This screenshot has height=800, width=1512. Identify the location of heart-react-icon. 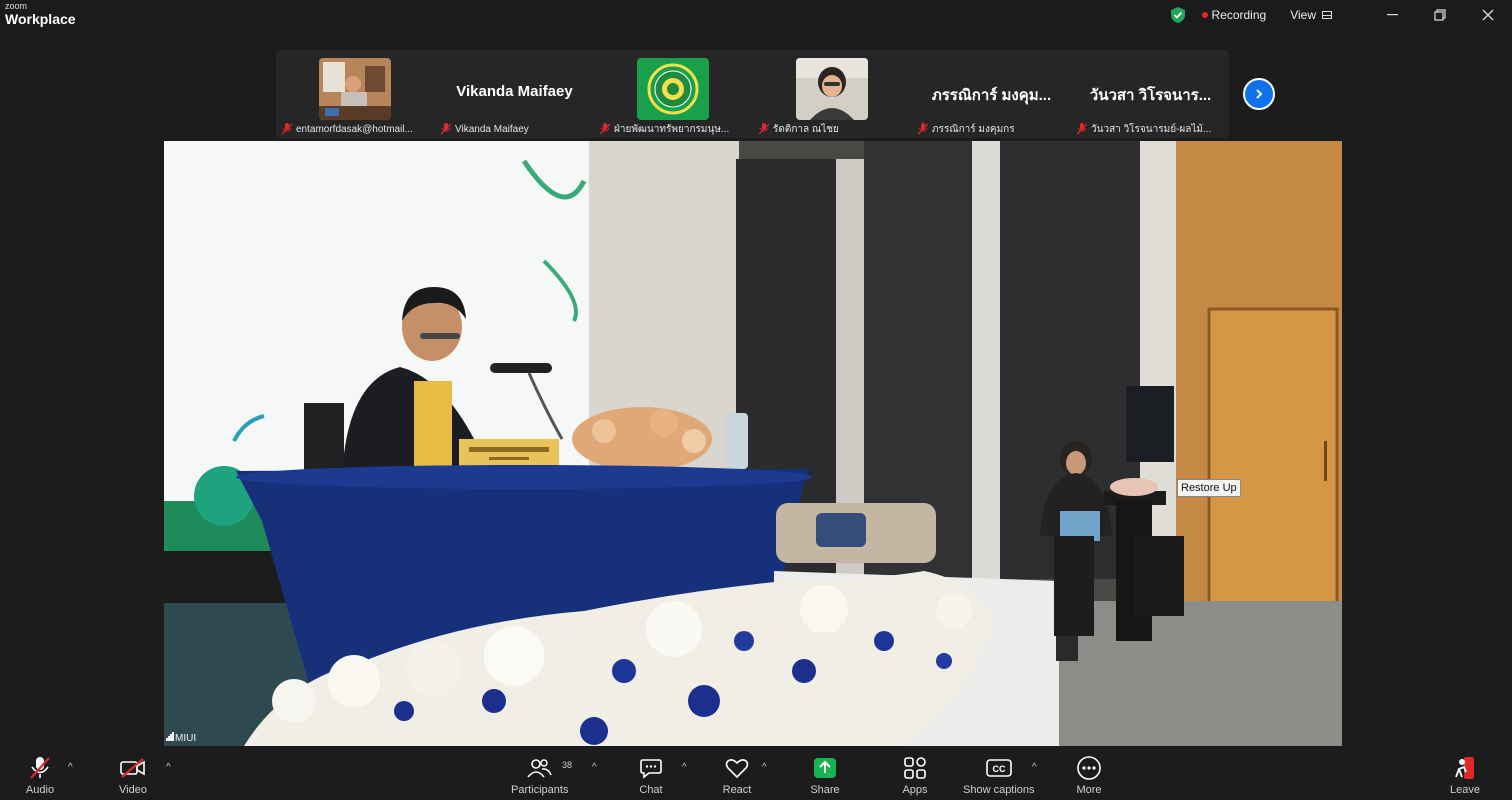
(737, 769).